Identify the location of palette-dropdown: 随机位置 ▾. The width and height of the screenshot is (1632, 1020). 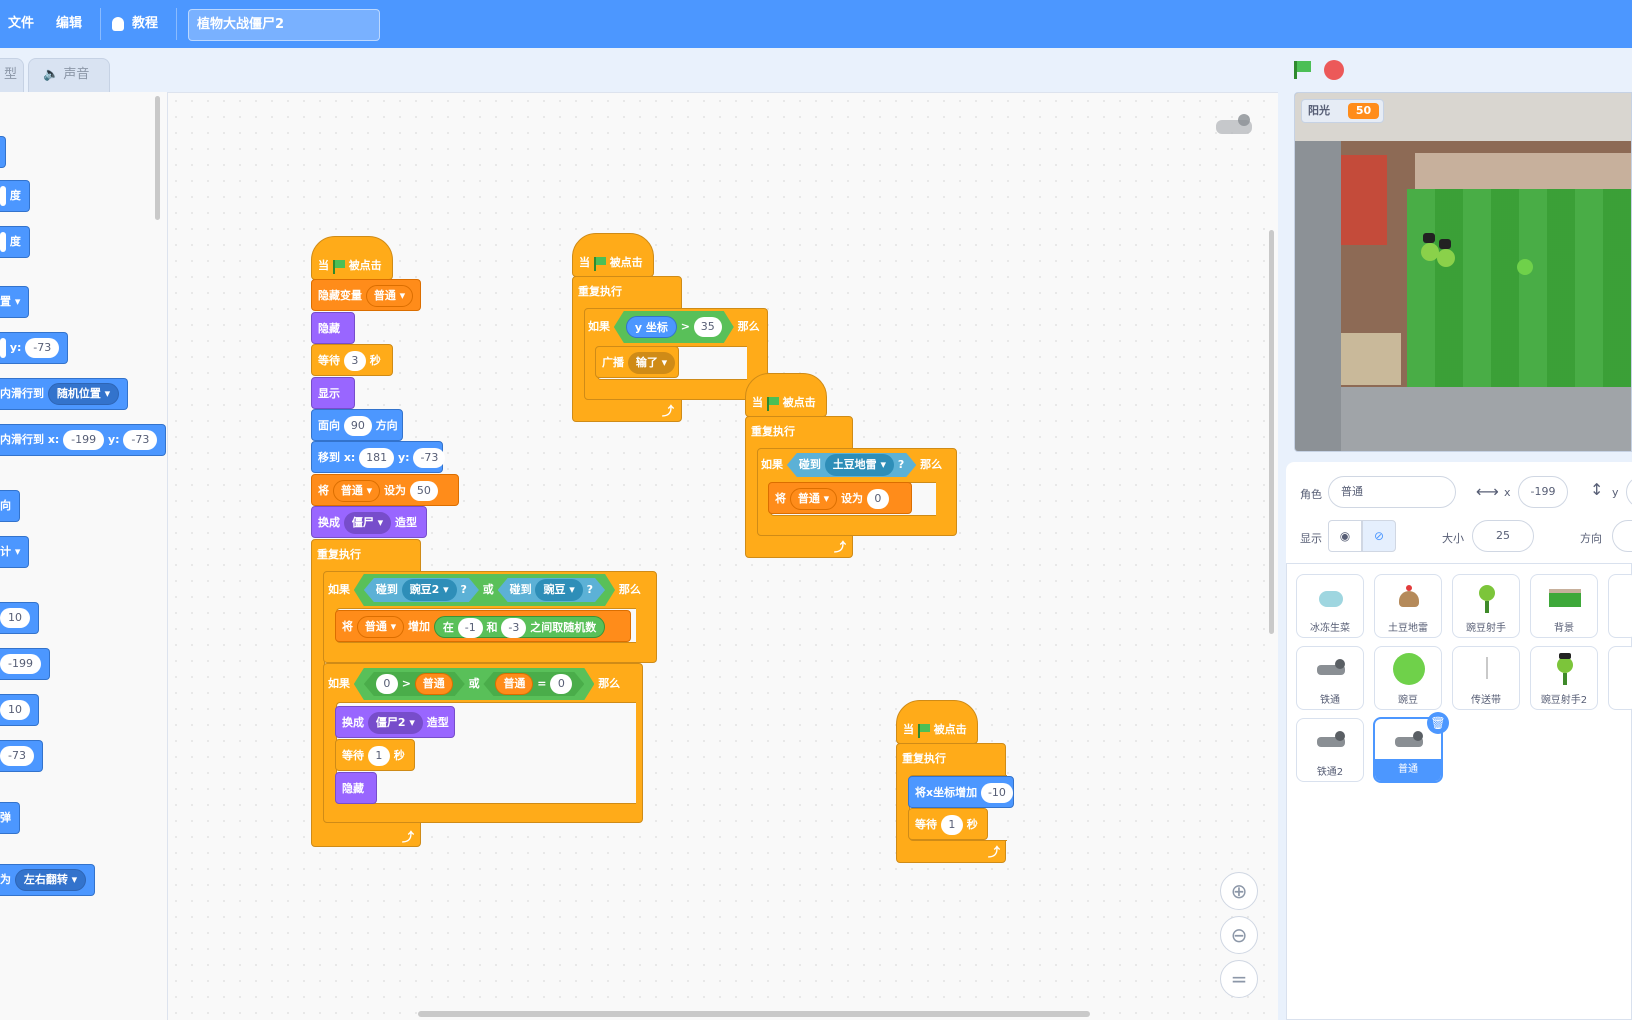
(83, 394).